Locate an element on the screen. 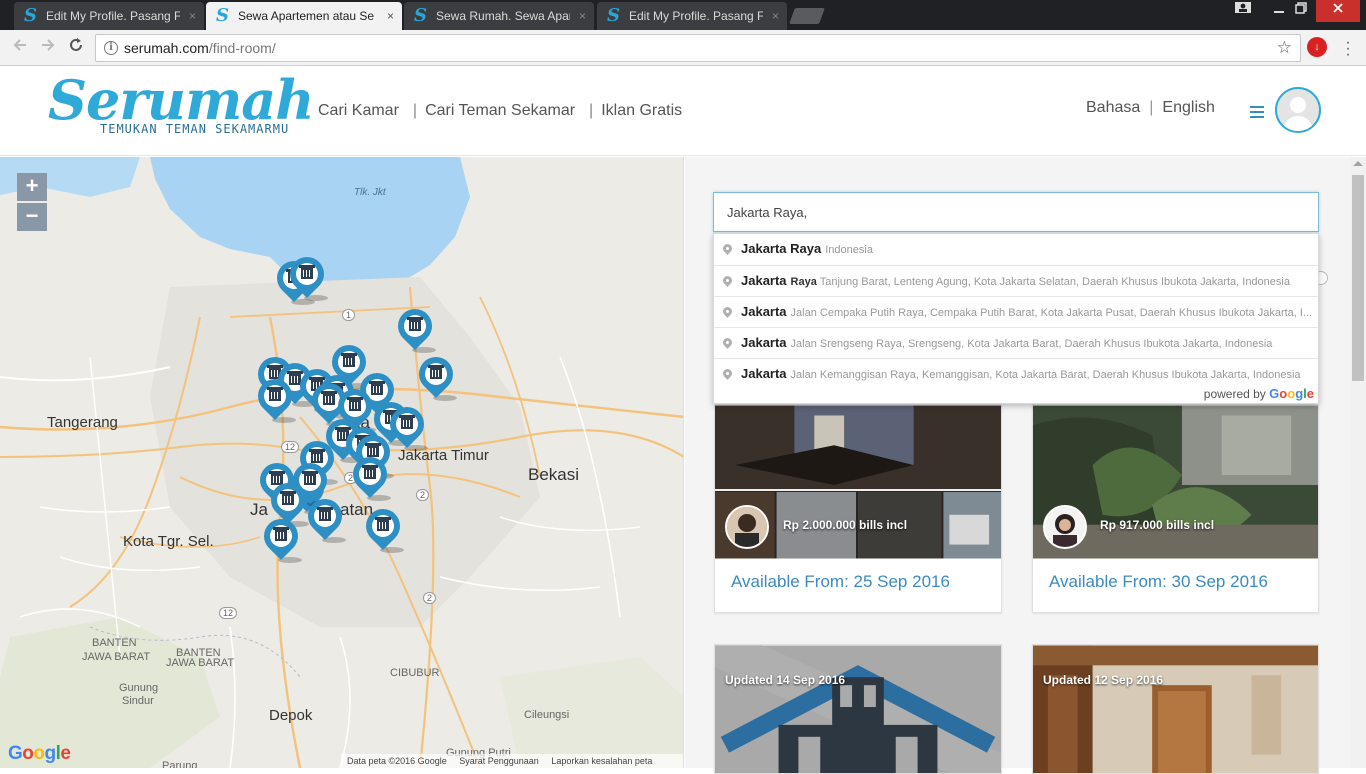  window-close-icon is located at coordinates (1338, 11).